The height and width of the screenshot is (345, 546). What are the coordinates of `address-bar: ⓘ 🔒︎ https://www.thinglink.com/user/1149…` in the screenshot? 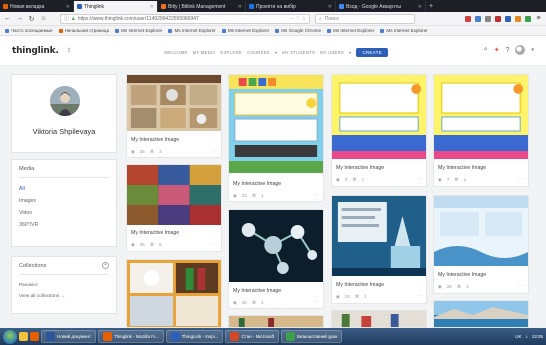 It's located at (185, 18).